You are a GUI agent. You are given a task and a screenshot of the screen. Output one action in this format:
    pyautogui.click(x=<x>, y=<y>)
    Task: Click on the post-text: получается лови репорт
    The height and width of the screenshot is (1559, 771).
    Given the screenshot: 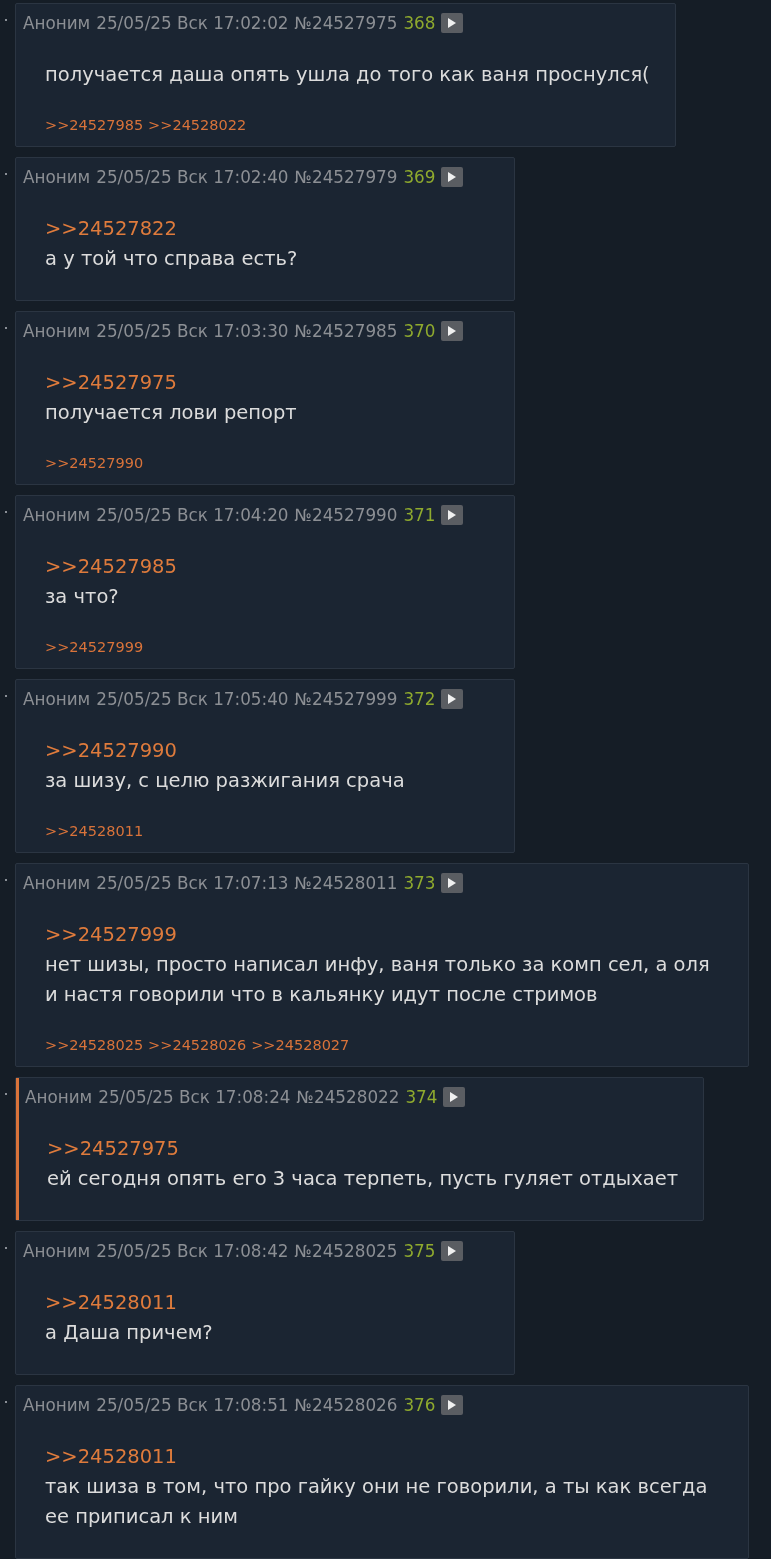 What is the action you would take?
    pyautogui.click(x=171, y=413)
    